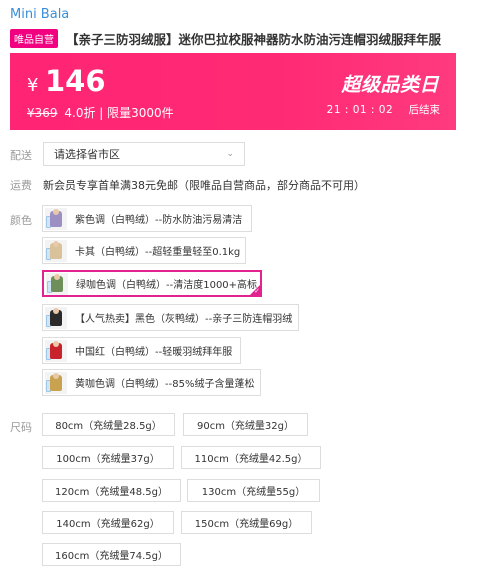  What do you see at coordinates (390, 85) in the screenshot?
I see `promo-title: 超级品类日` at bounding box center [390, 85].